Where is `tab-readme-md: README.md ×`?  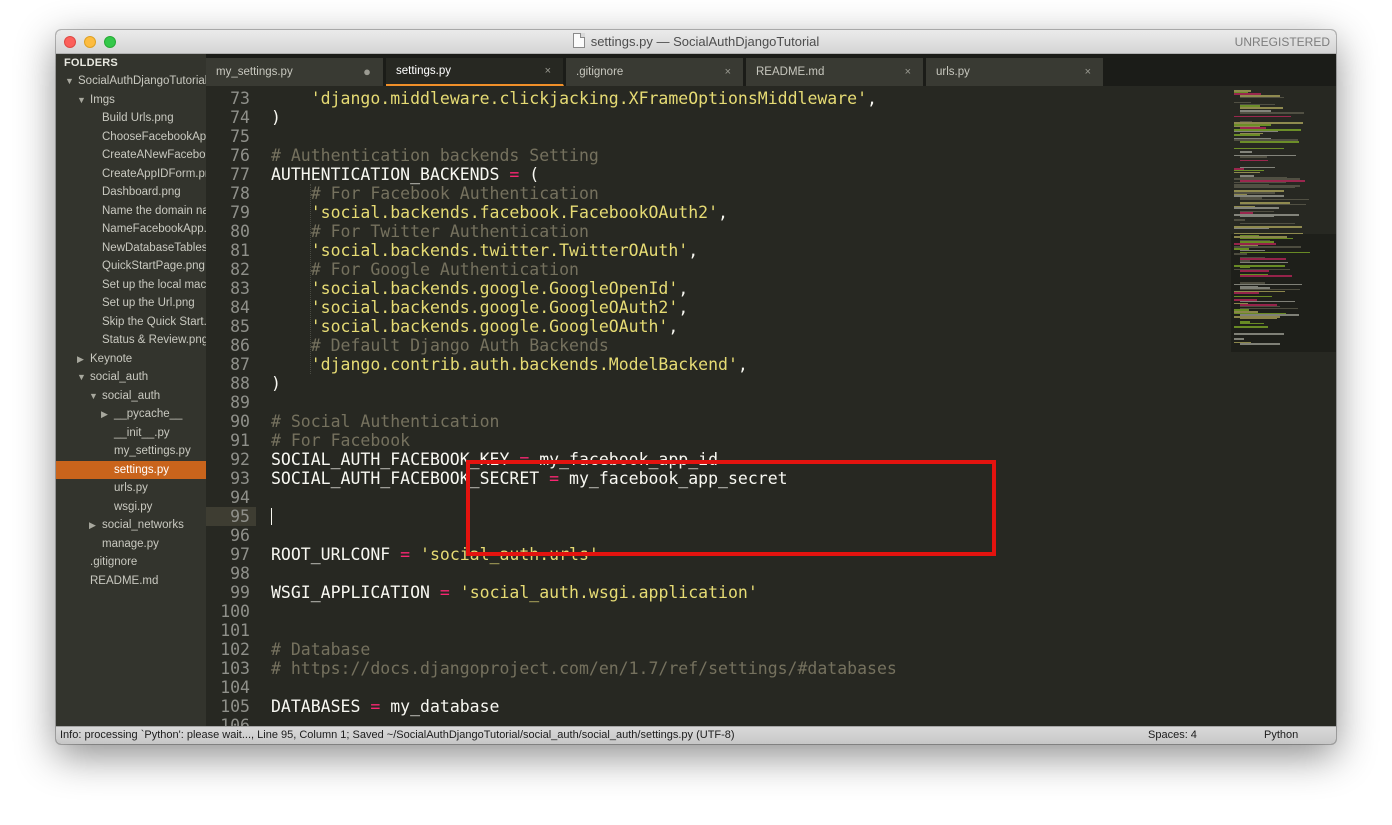 tab-readme-md: README.md × is located at coordinates (835, 72).